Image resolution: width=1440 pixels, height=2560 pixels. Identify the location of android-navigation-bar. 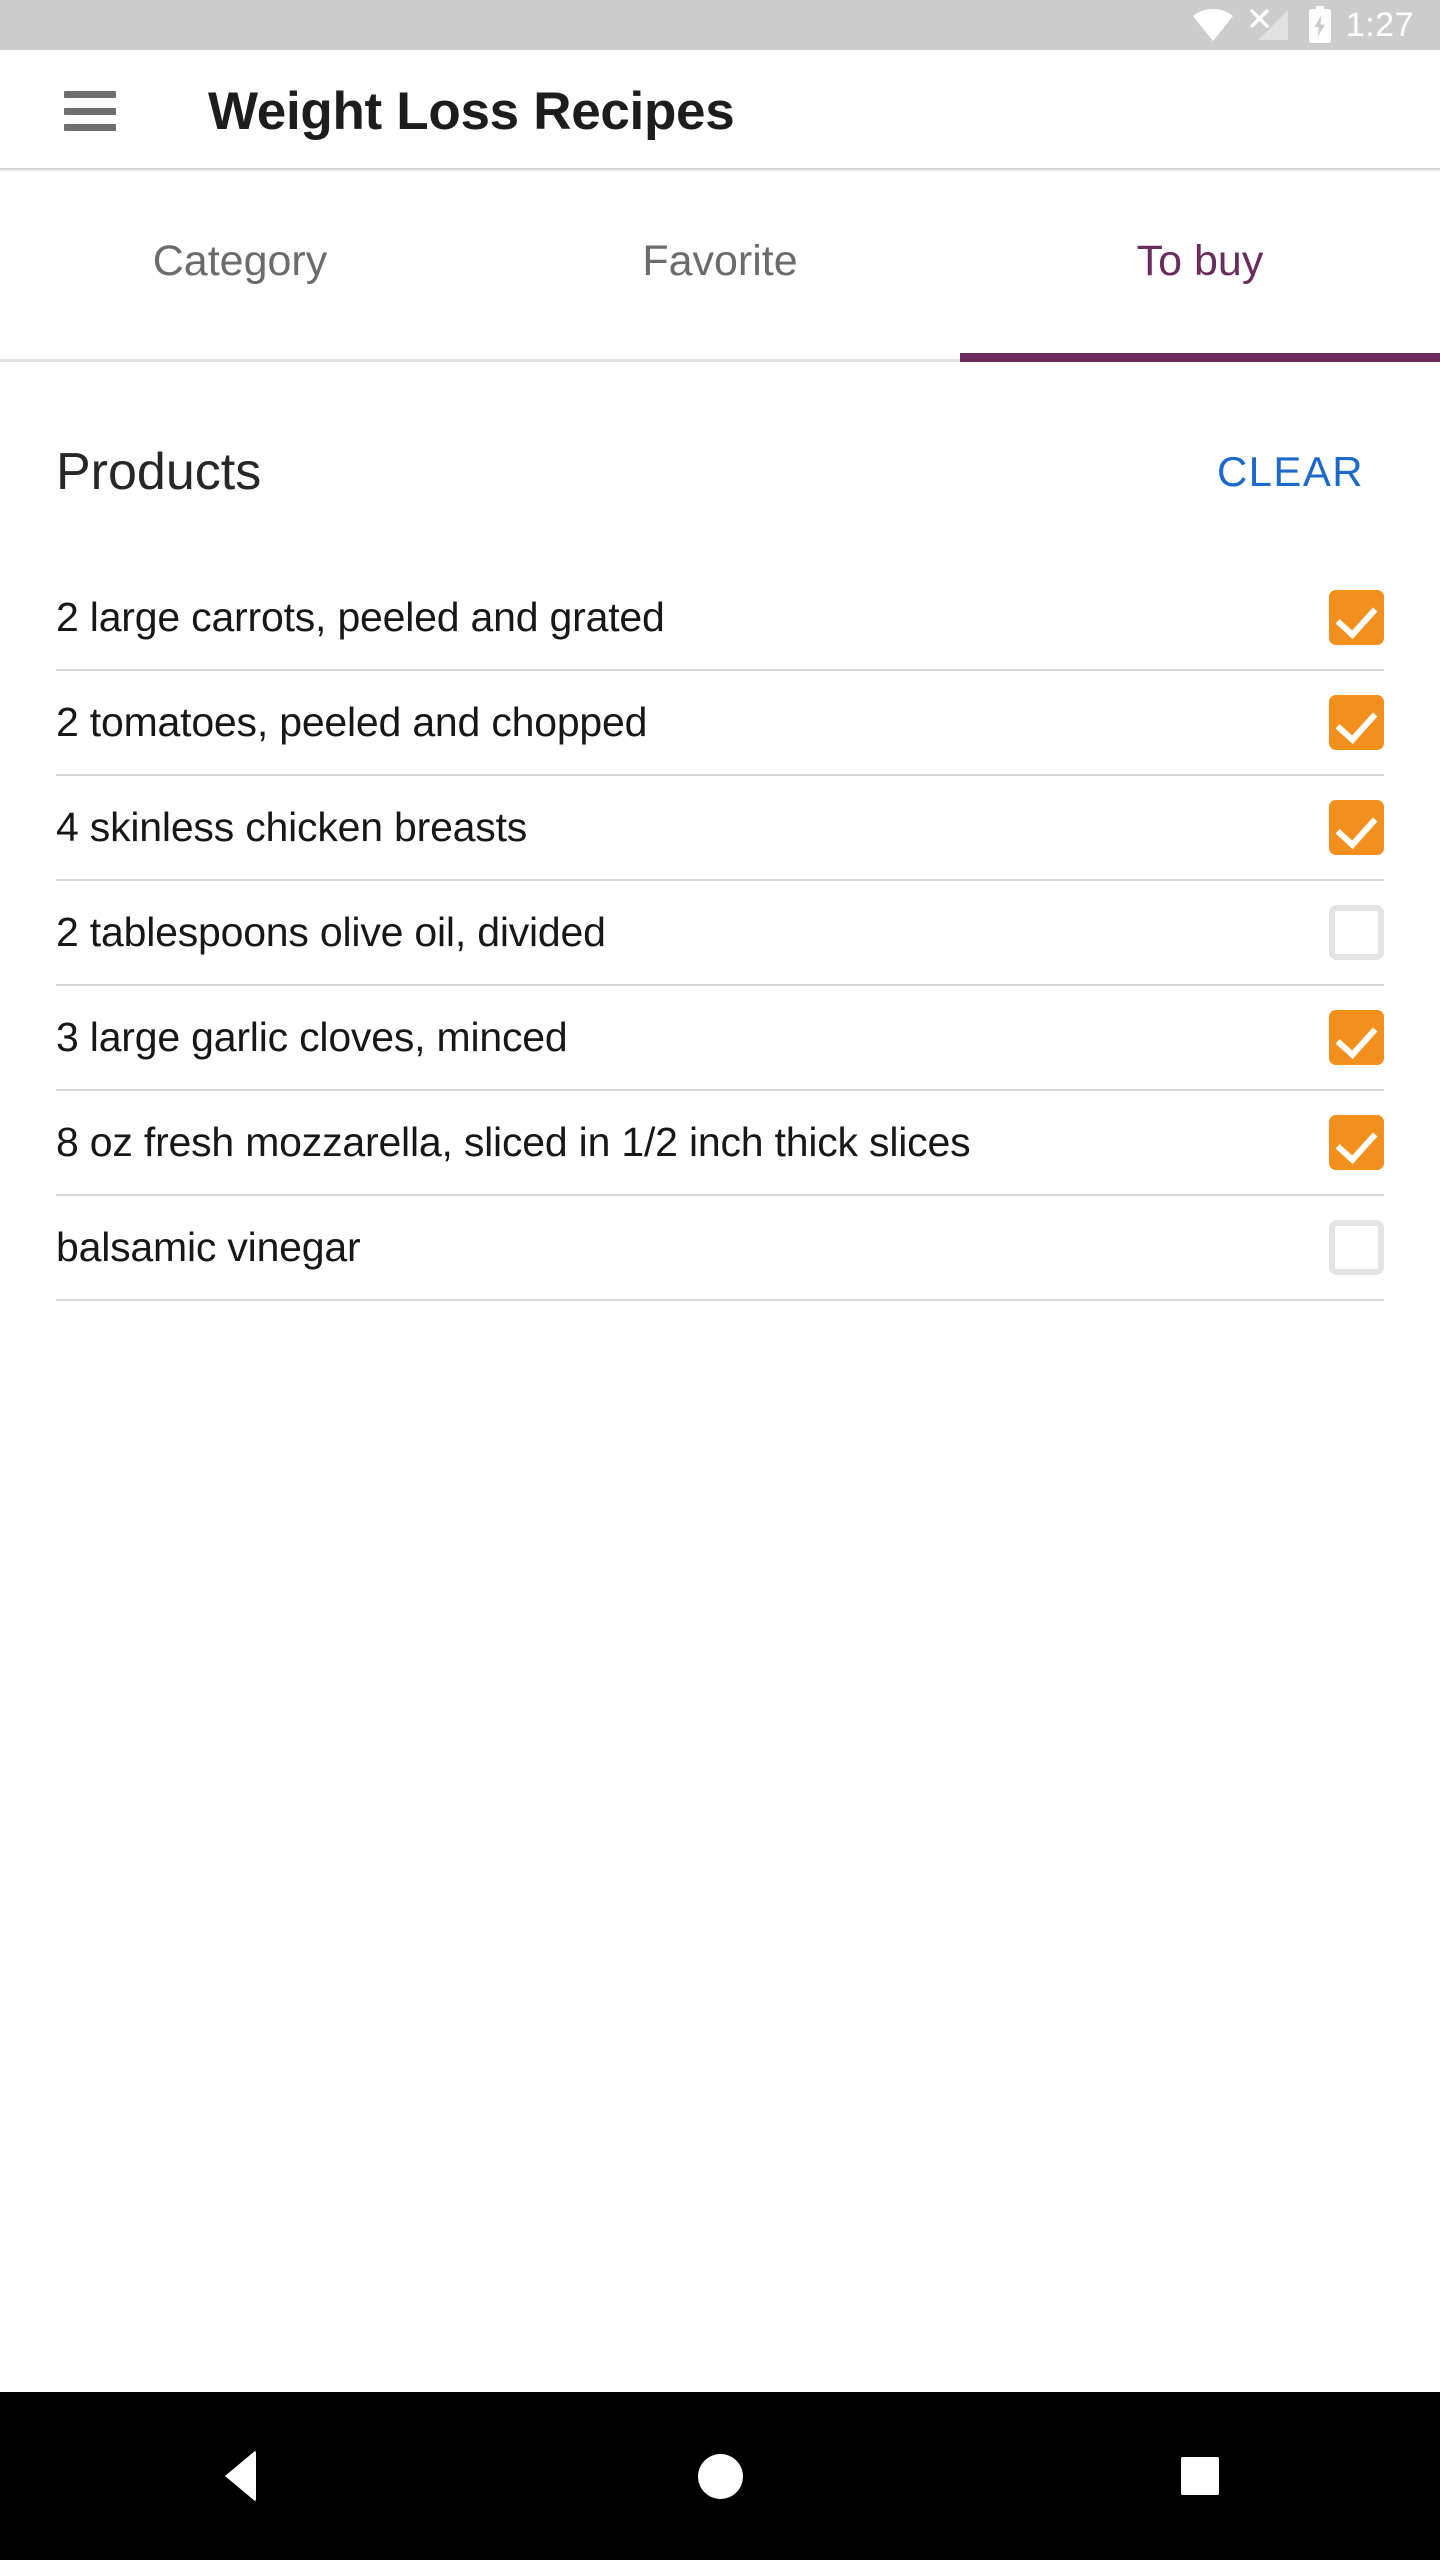
(720, 2476).